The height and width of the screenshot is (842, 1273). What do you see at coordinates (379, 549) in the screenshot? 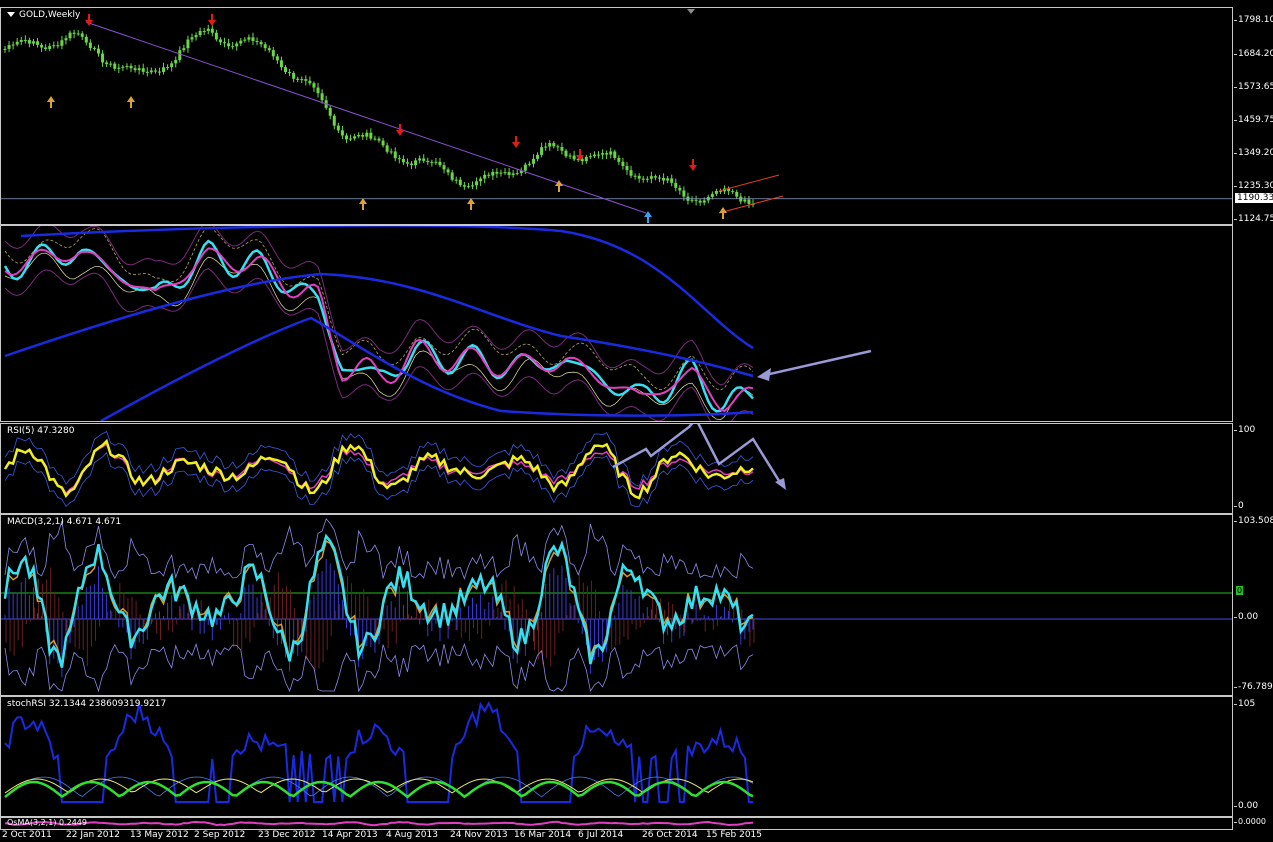
I see `macd-band-line` at bounding box center [379, 549].